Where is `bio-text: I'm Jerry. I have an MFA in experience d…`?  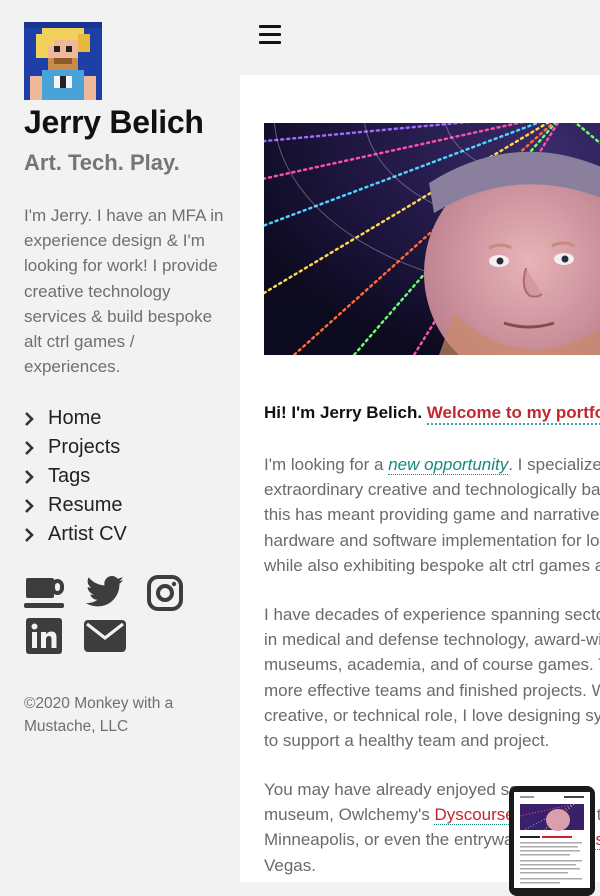 bio-text: I'm Jerry. I have an MFA in experience d… is located at coordinates (124, 291).